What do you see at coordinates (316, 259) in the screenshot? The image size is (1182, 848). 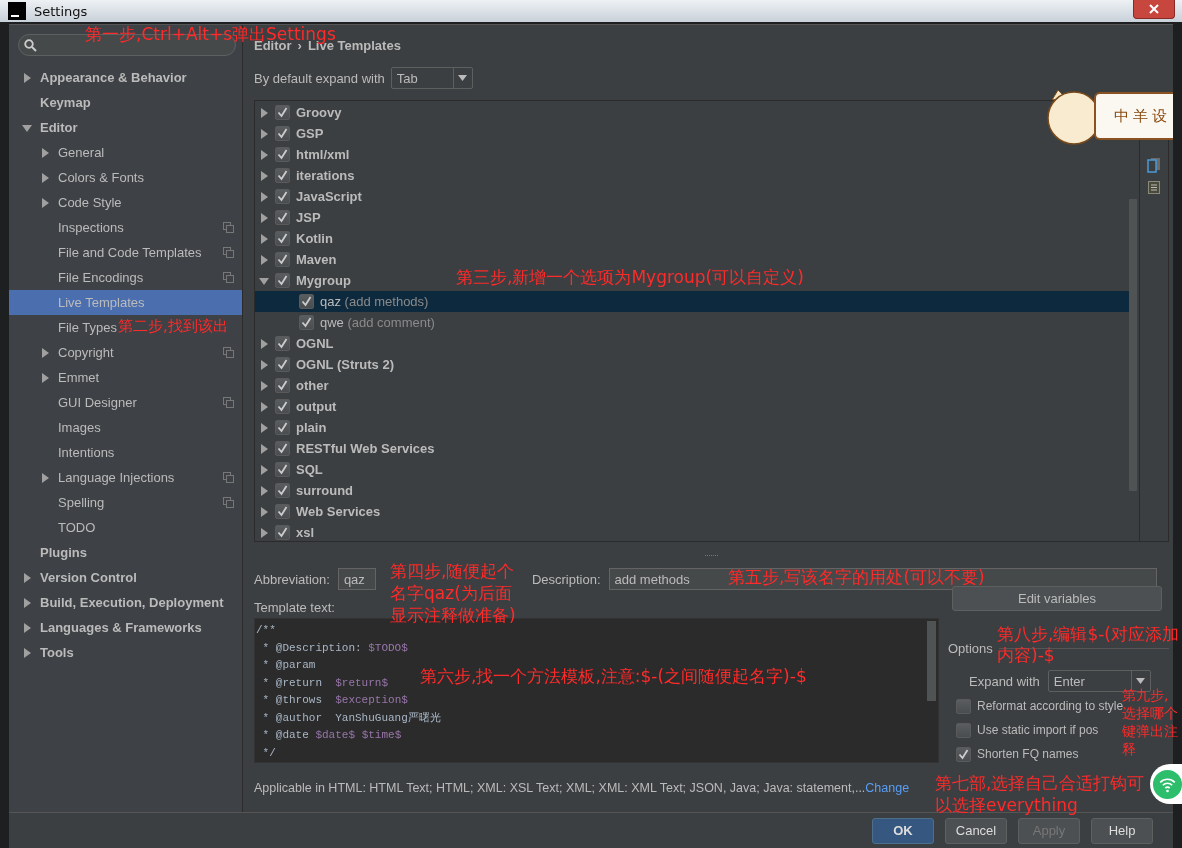 I see `template-group: Maven` at bounding box center [316, 259].